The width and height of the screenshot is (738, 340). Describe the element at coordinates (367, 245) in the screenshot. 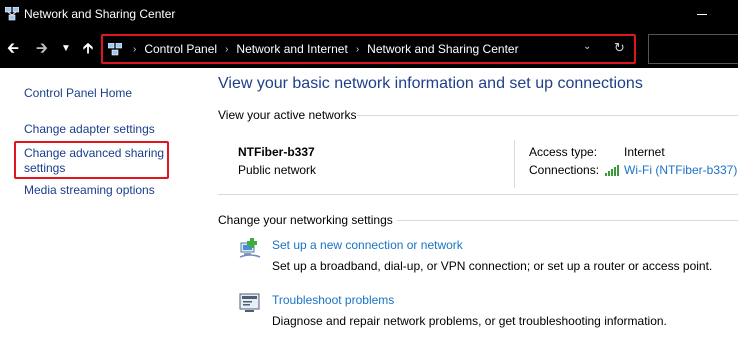

I see `set-up-new-connection-link: Set up a new connection or network` at that location.